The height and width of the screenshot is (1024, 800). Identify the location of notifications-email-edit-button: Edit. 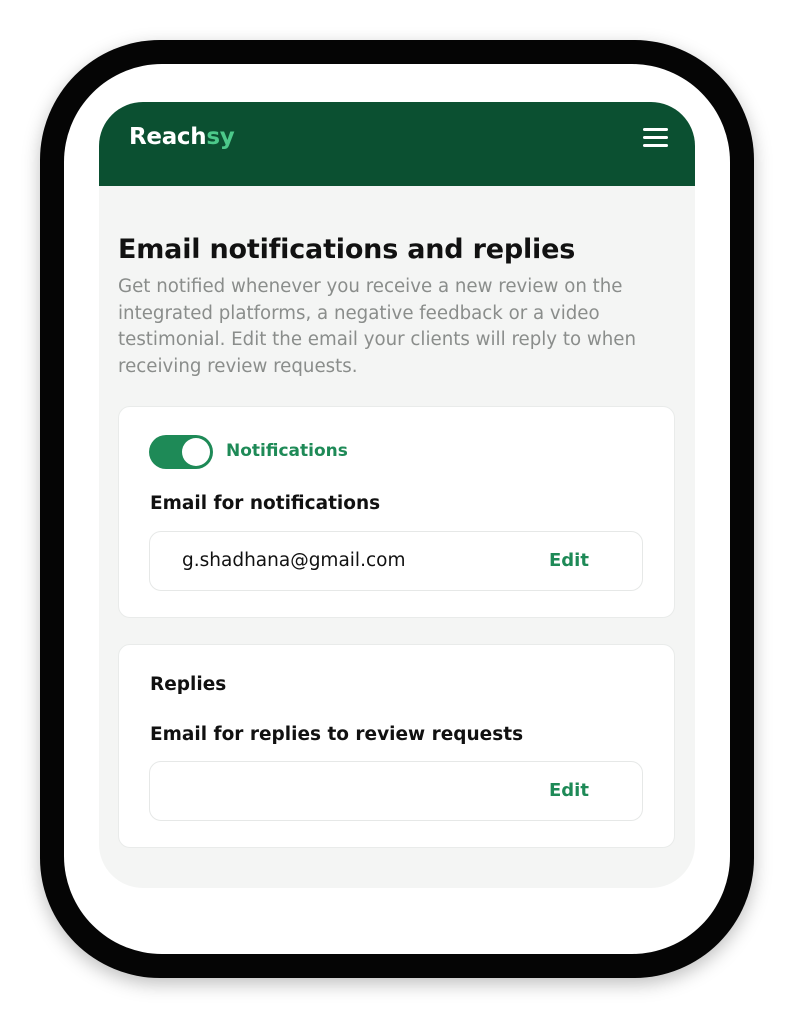
(569, 560).